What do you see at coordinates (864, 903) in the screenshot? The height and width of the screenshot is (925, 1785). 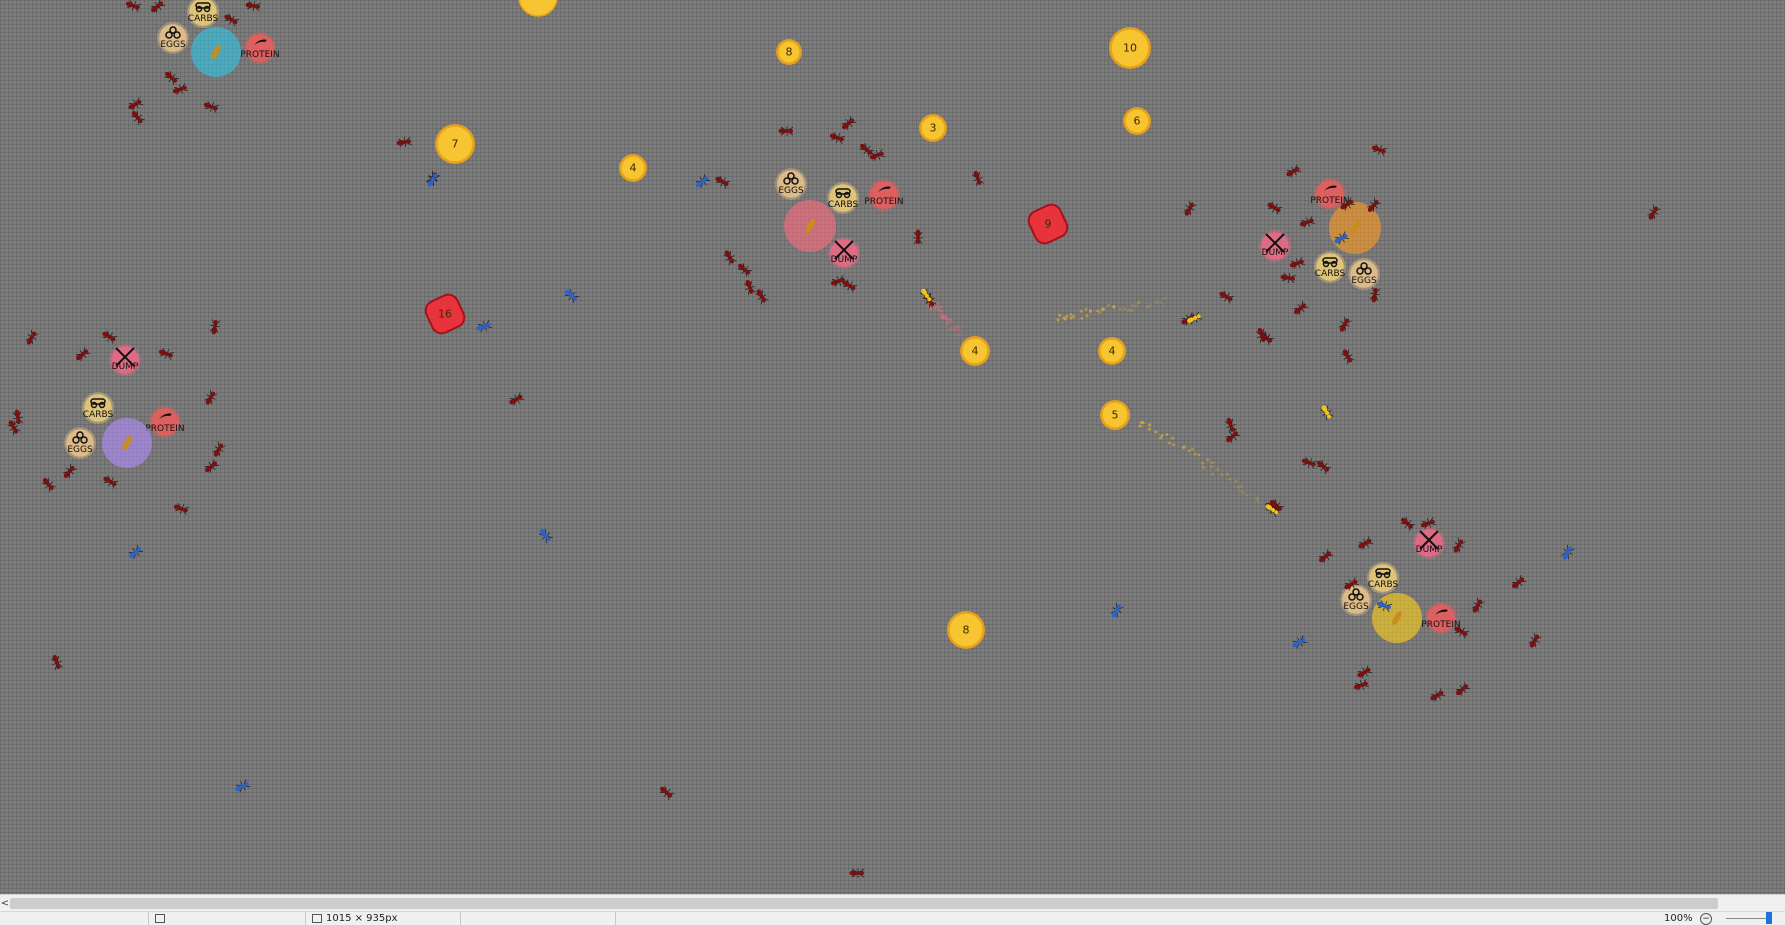 I see `scrollbar-thumb` at bounding box center [864, 903].